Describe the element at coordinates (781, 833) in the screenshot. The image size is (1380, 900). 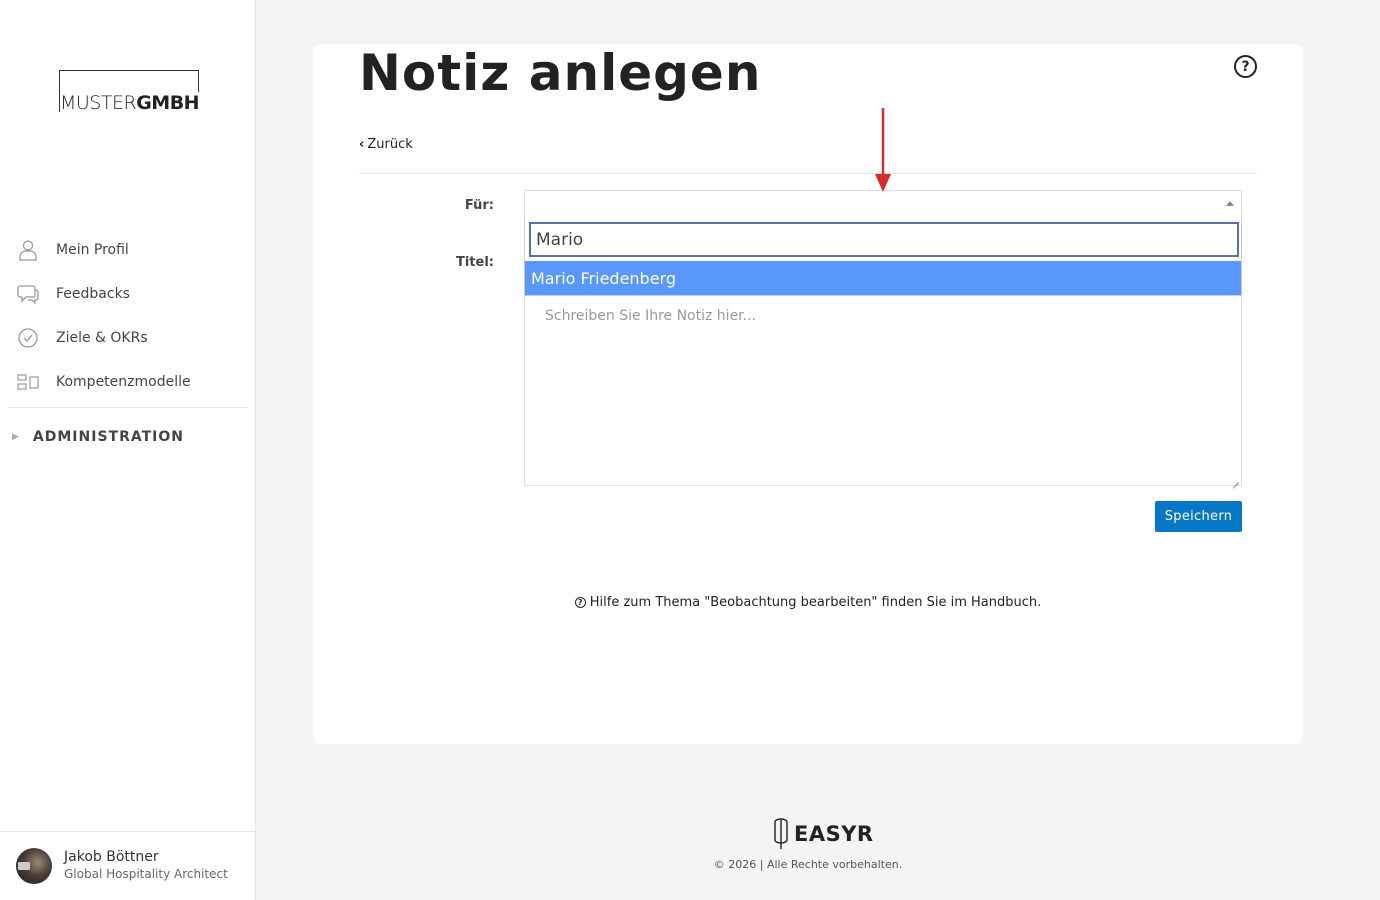
I see `easyr-logo-icon` at that location.